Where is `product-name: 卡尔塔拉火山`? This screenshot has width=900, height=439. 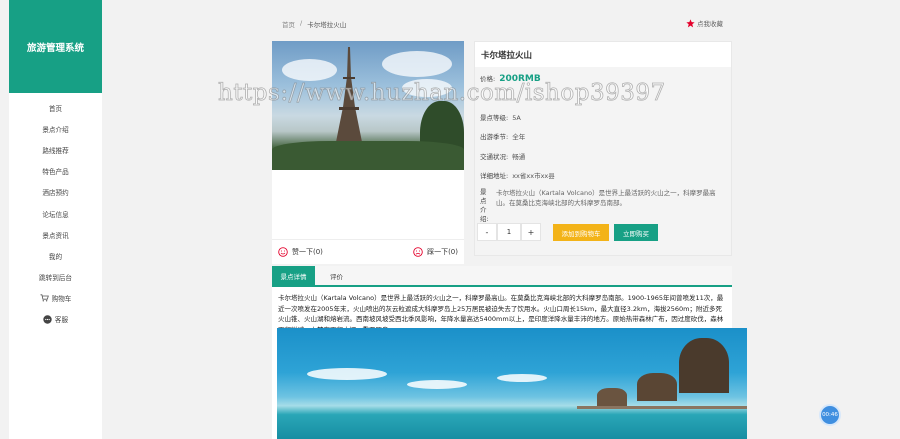 product-name: 卡尔塔拉火山 is located at coordinates (603, 54).